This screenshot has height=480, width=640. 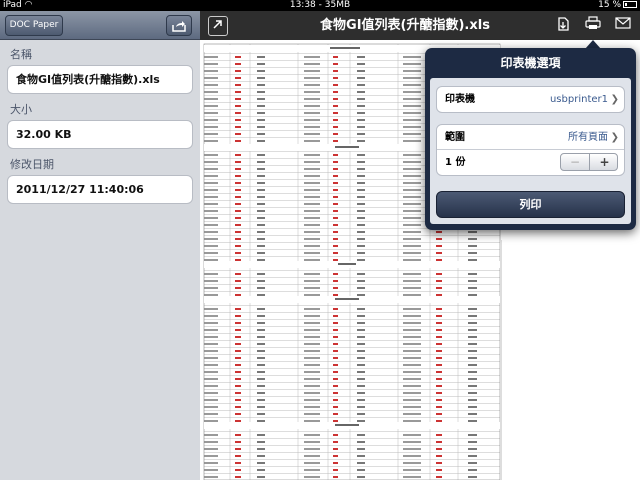 I want to click on range-copies-group: 範圍 所有頁面 ❯ 1 份 − +, so click(x=530, y=150).